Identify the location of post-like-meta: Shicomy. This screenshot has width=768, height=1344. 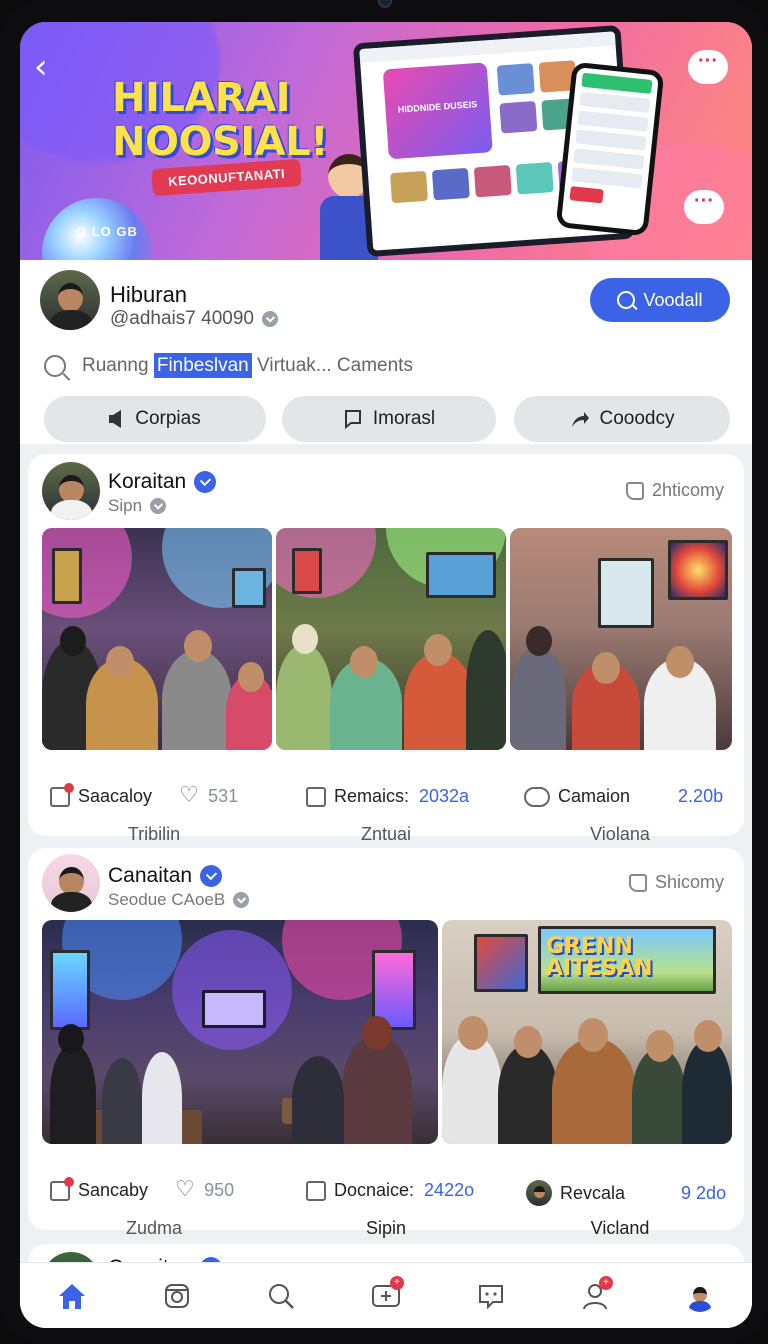
(676, 882).